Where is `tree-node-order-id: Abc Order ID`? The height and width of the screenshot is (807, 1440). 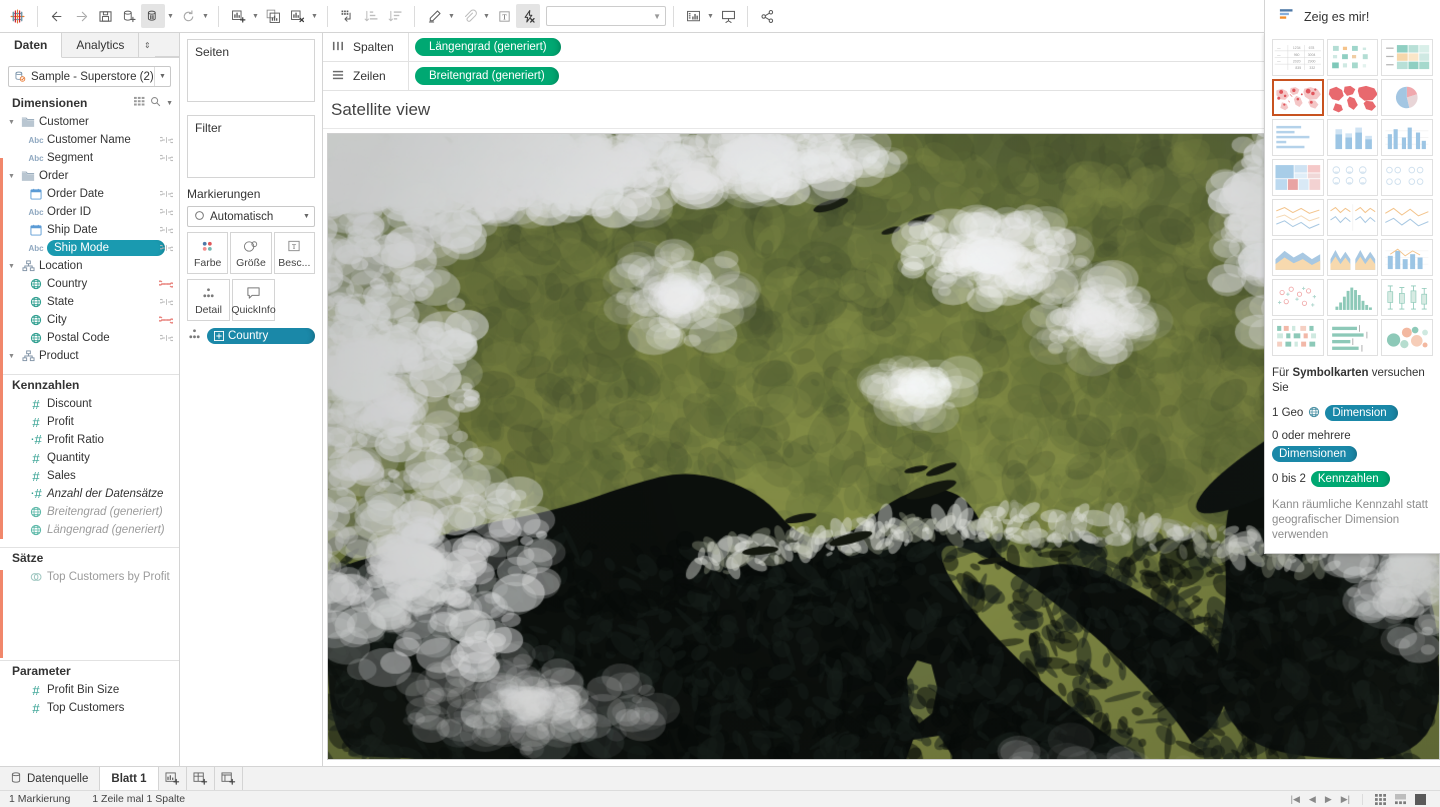
tree-node-order-id: Abc Order ID is located at coordinates (89, 212).